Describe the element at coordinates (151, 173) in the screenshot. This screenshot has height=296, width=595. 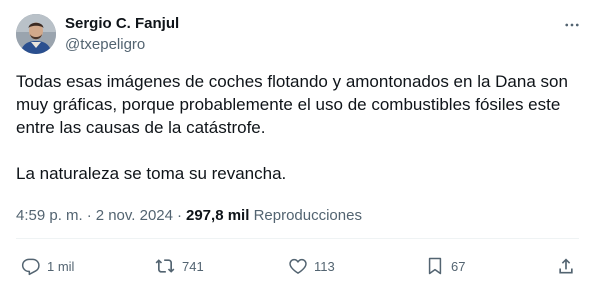
I see `tweet-paragraph: La naturaleza se toma su revancha.` at that location.